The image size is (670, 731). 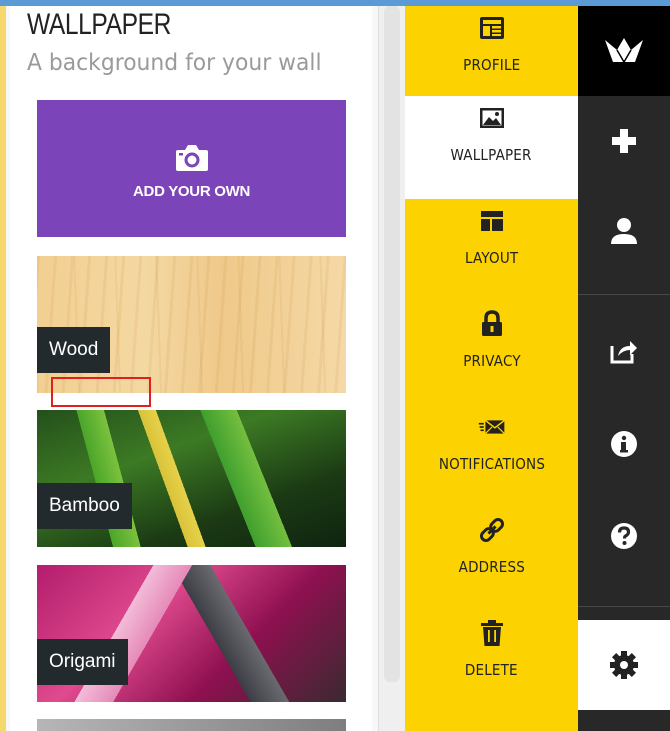 What do you see at coordinates (492, 221) in the screenshot?
I see `layout-icon` at bounding box center [492, 221].